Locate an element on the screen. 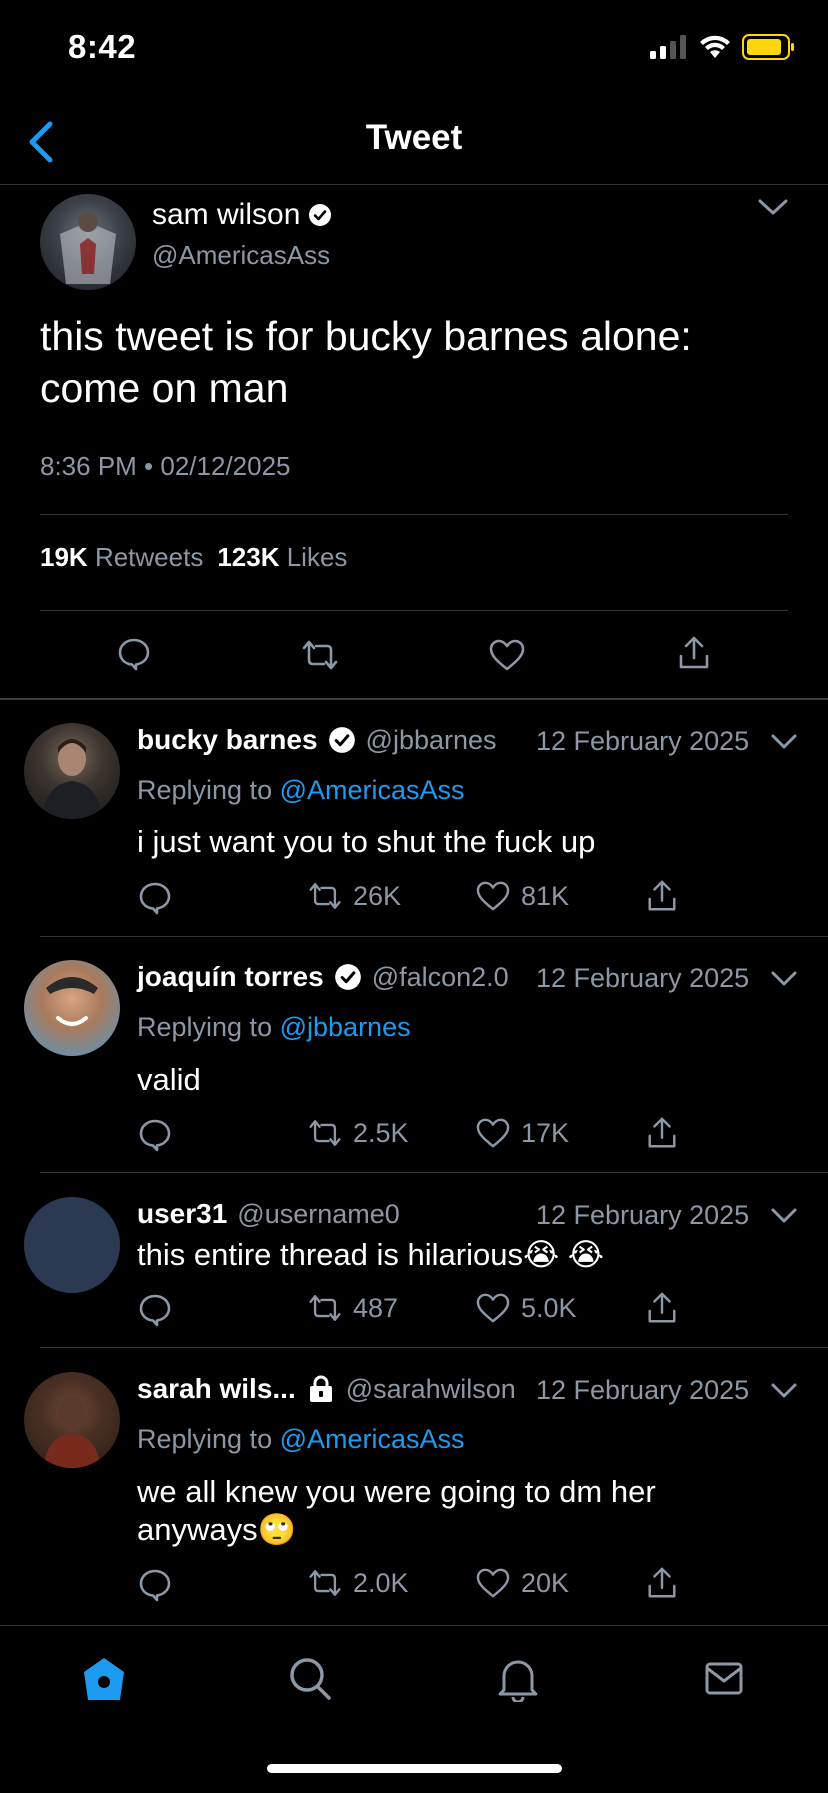 The height and width of the screenshot is (1793, 828). main-tweet-author: sam wilson is located at coordinates (242, 215).